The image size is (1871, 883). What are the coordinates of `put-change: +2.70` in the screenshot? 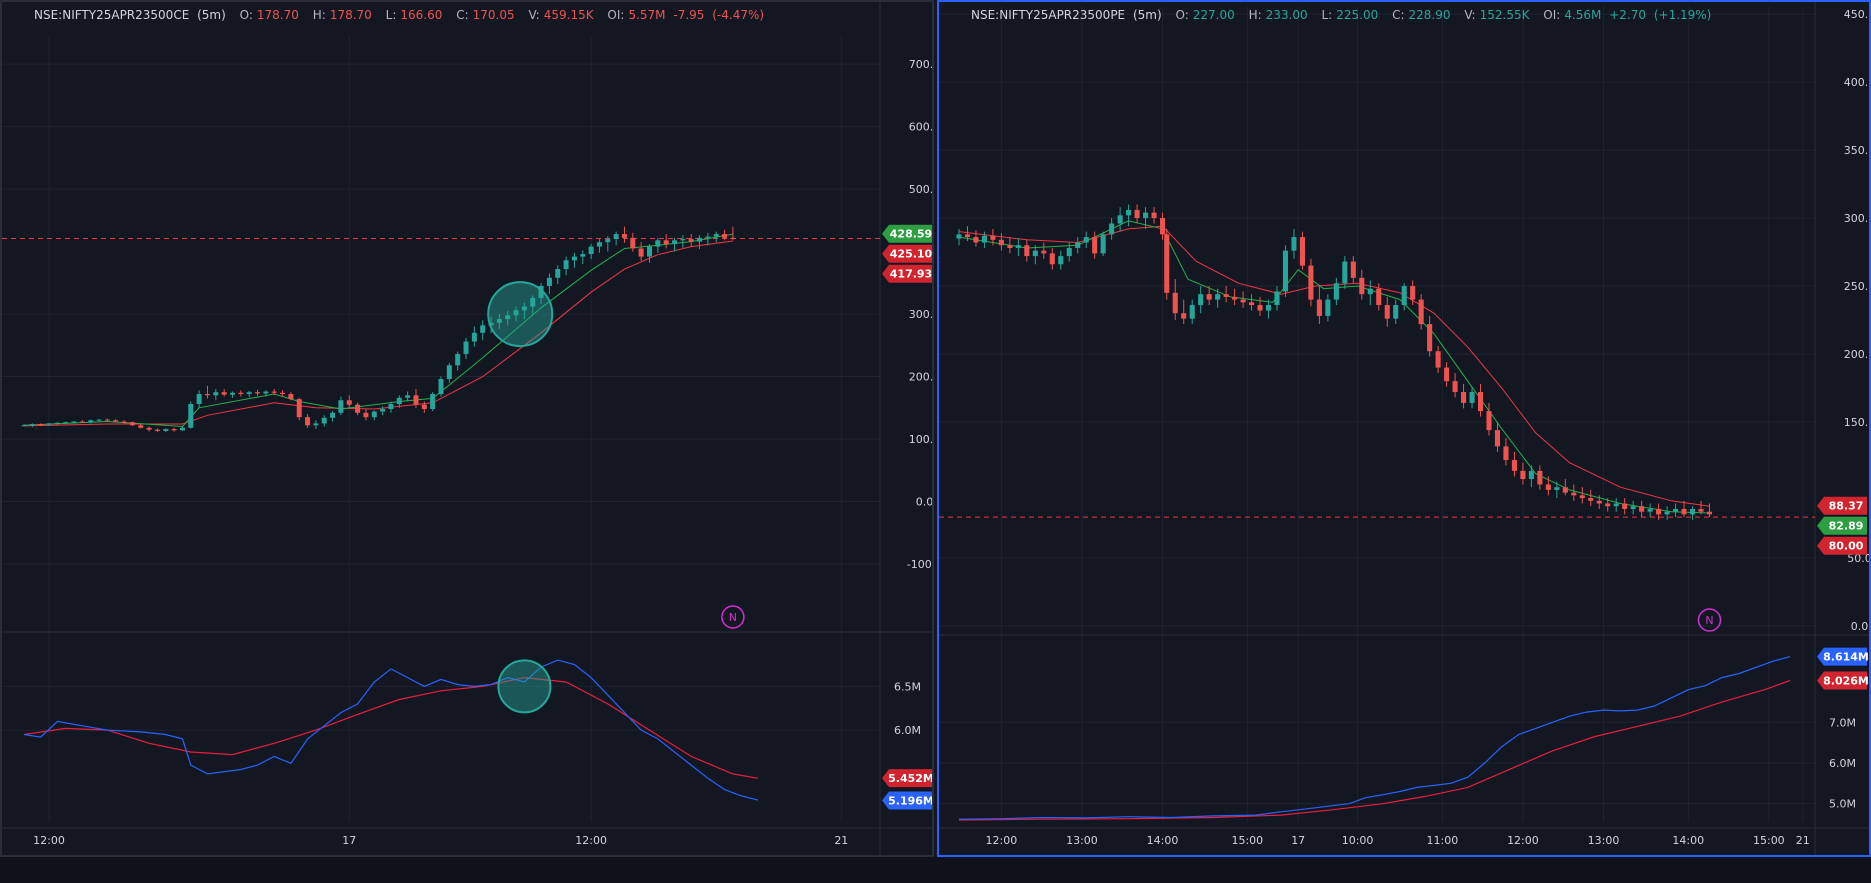 It's located at (1627, 15).